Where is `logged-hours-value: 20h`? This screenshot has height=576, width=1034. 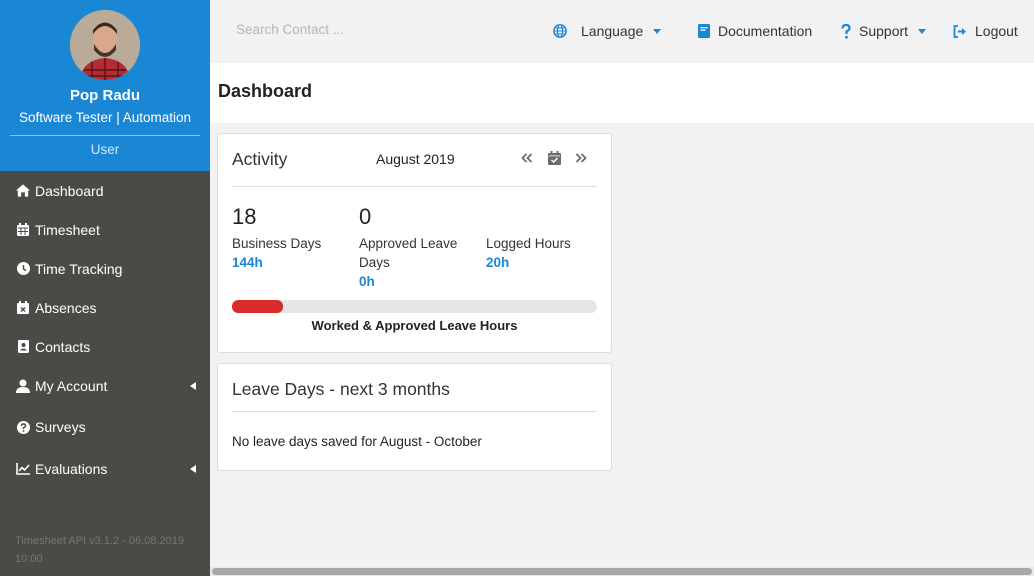
logged-hours-value: 20h is located at coordinates (498, 262).